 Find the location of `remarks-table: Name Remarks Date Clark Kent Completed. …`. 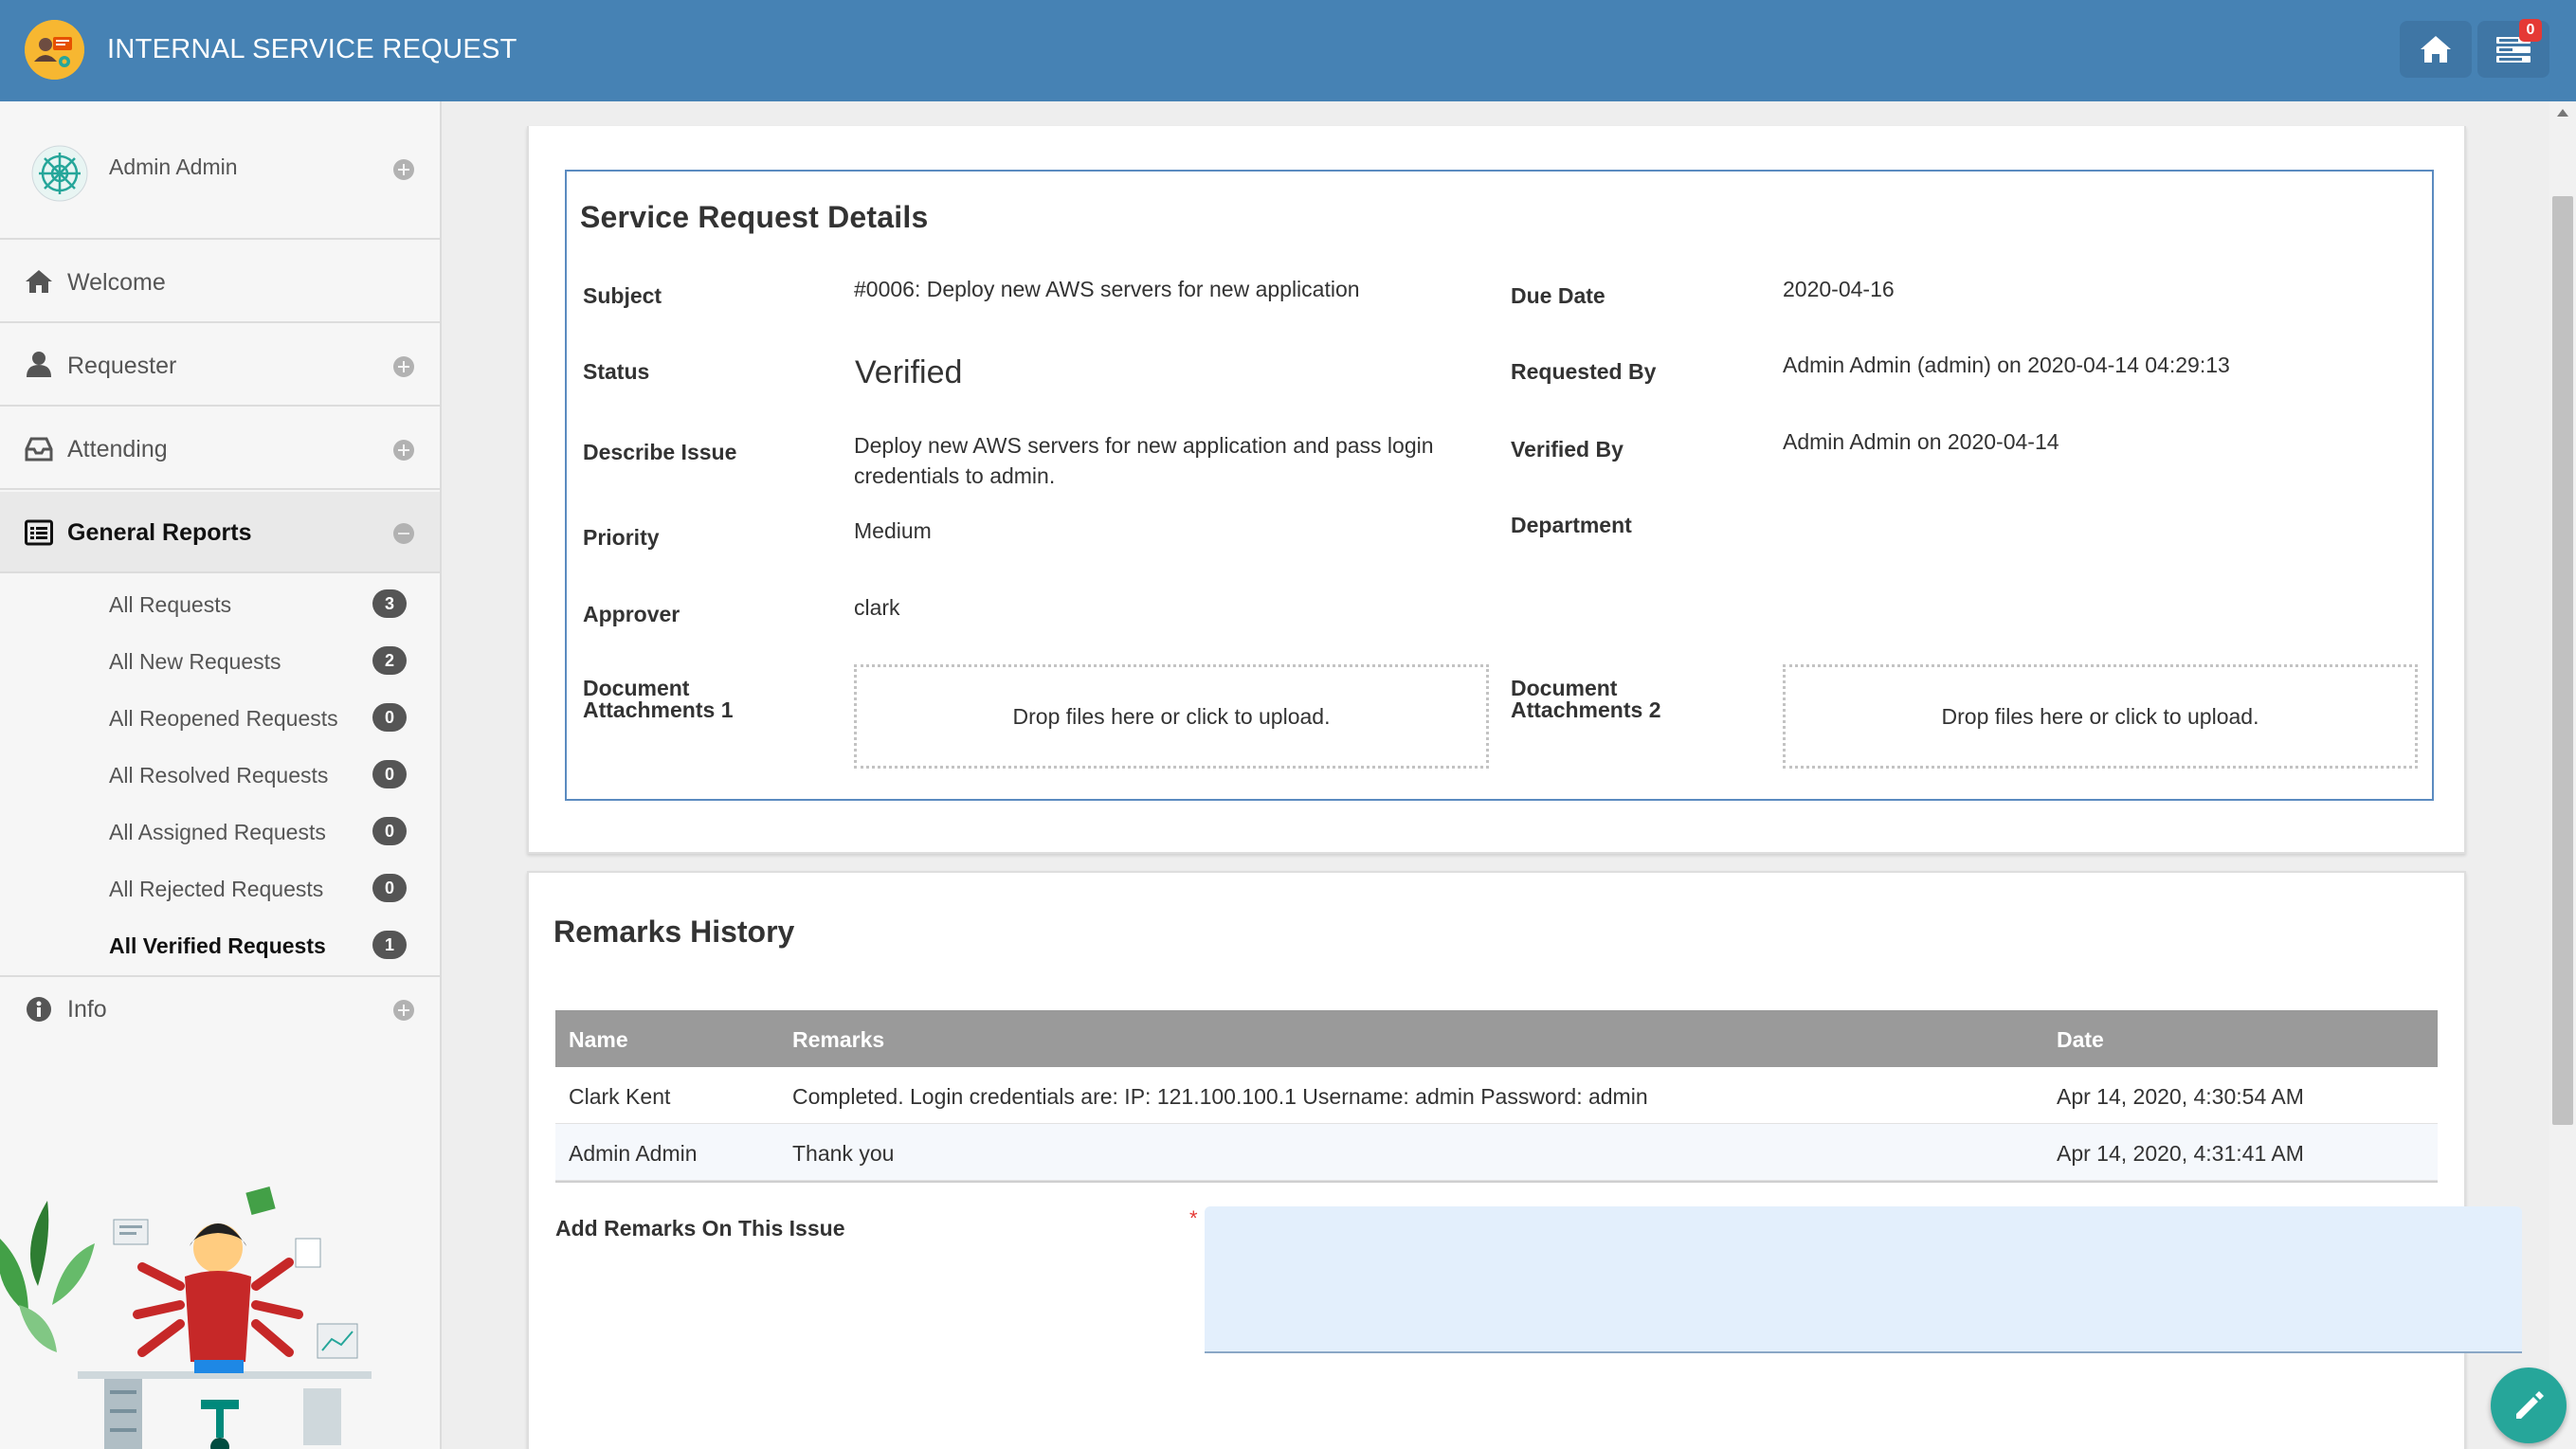

remarks-table: Name Remarks Date Clark Kent Completed. … is located at coordinates (1496, 1097).